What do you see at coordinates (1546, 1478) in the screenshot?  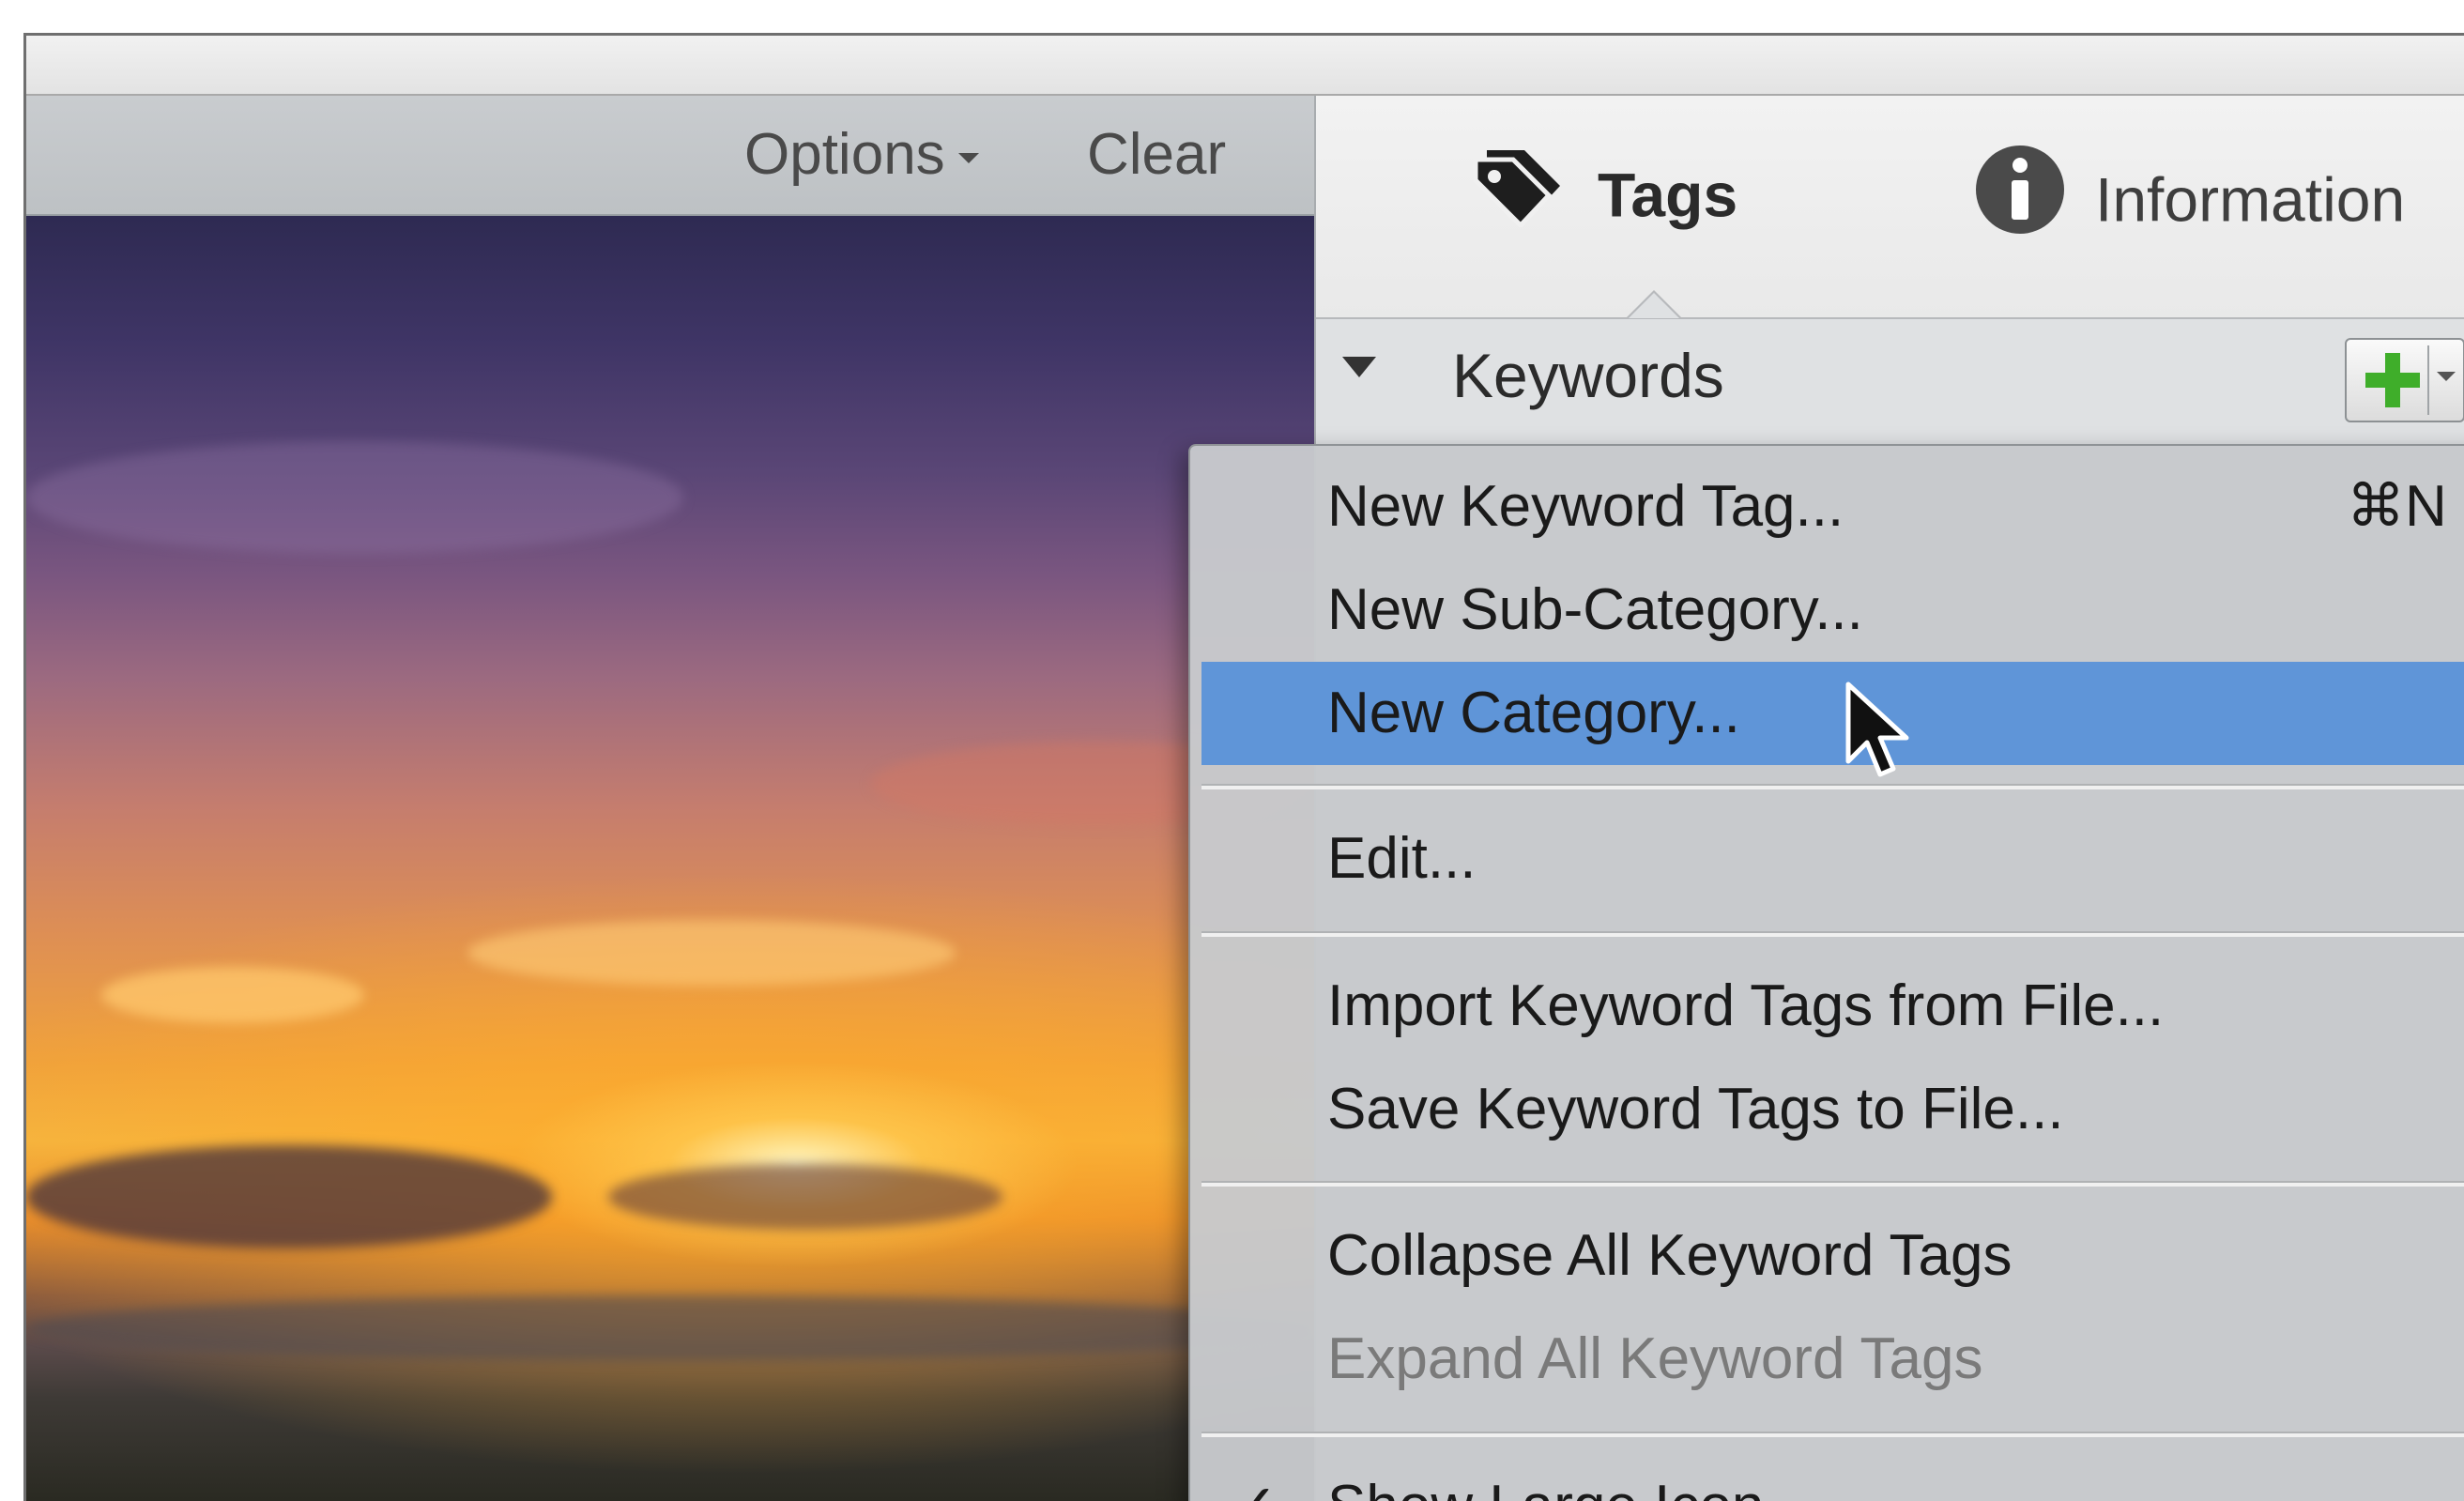 I see `menu-item-label: Show Large Icon` at bounding box center [1546, 1478].